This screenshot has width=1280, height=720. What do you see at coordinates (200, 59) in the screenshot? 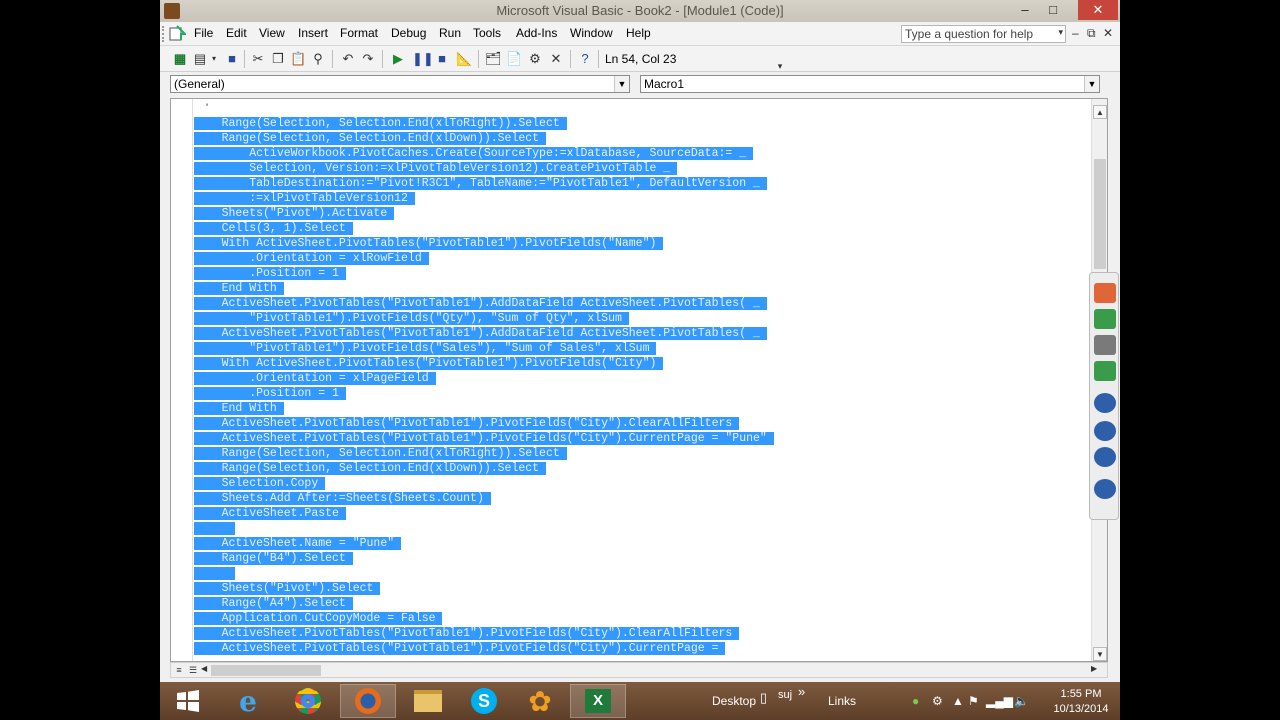
I see `insert-module-icon: ▤` at bounding box center [200, 59].